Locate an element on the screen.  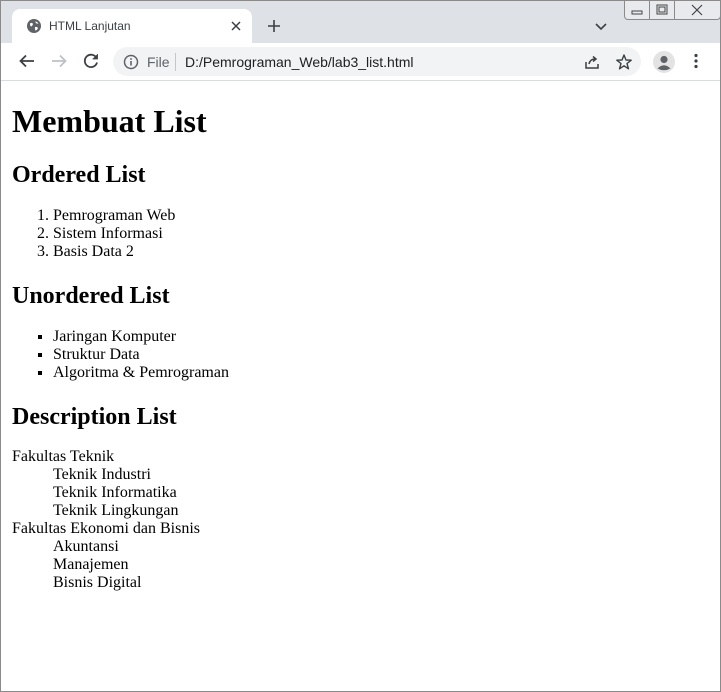
minimize-icon is located at coordinates (637, 10).